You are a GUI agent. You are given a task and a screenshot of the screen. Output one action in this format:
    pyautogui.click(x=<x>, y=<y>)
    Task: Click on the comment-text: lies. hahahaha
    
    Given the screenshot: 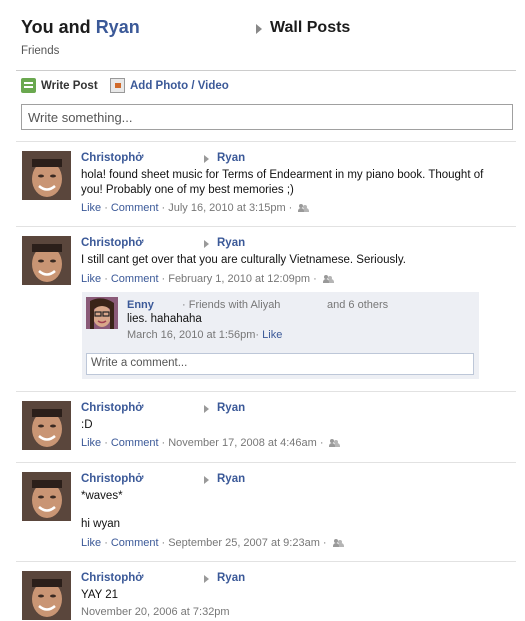 What is the action you would take?
    pyautogui.click(x=164, y=319)
    